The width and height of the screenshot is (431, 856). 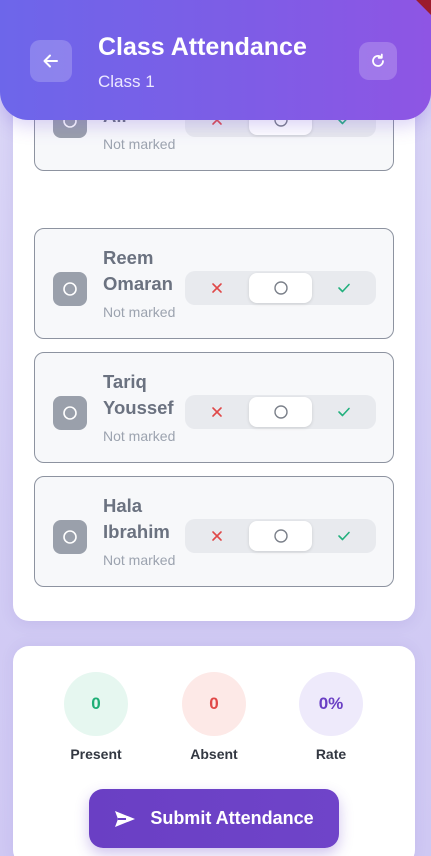 What do you see at coordinates (202, 47) in the screenshot?
I see `page-title: Class Attendance` at bounding box center [202, 47].